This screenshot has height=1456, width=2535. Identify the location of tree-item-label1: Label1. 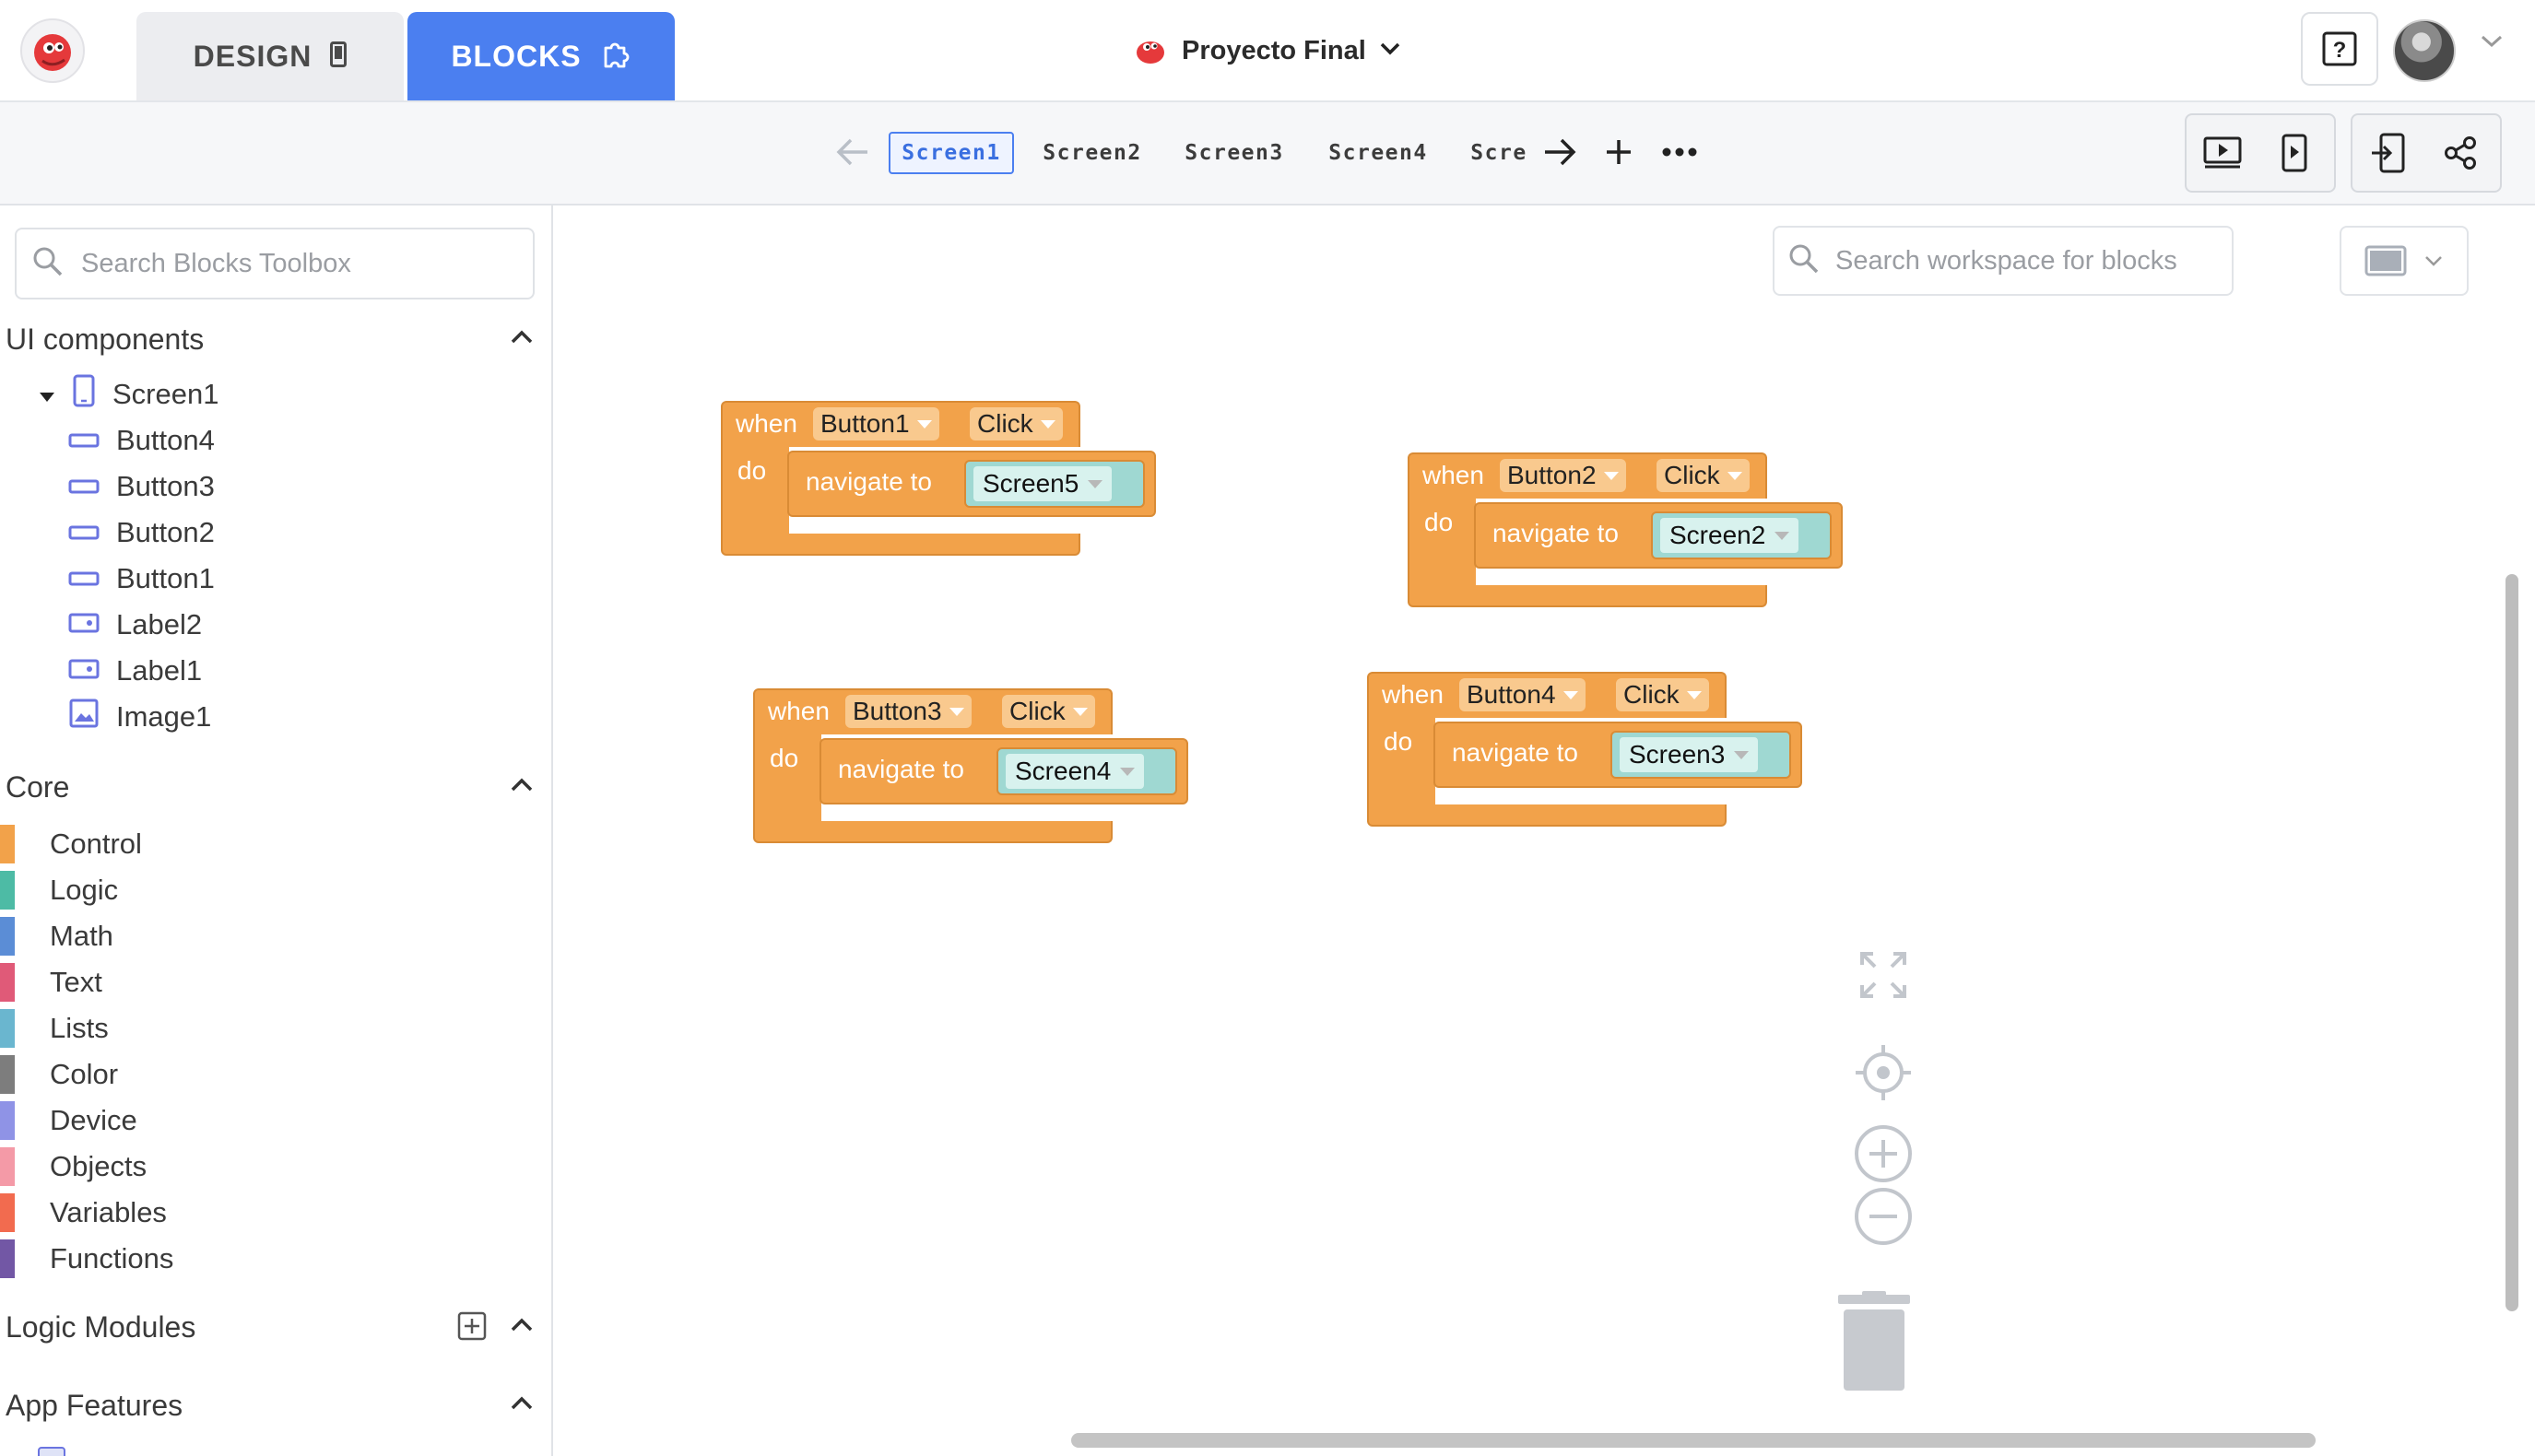
(135, 671).